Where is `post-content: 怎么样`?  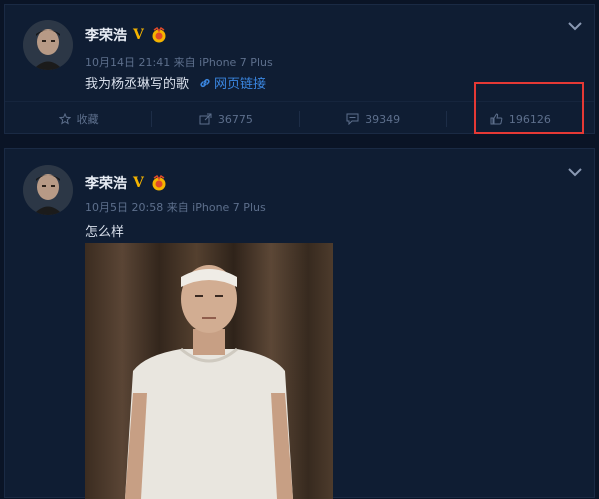
post-content: 怎么样 is located at coordinates (104, 230).